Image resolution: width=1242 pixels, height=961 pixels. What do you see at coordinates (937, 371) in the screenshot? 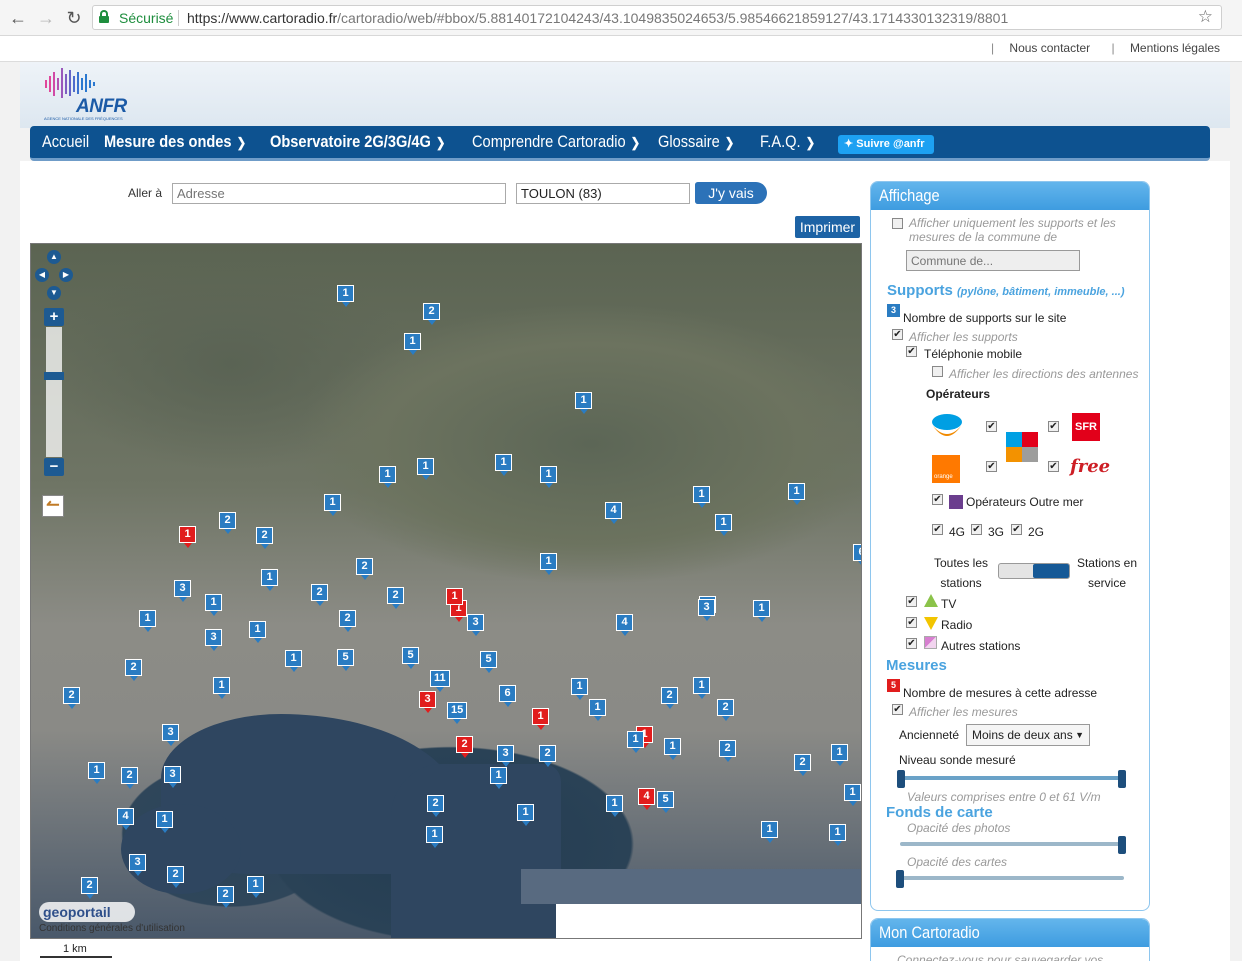
I see `directions-checkbox` at bounding box center [937, 371].